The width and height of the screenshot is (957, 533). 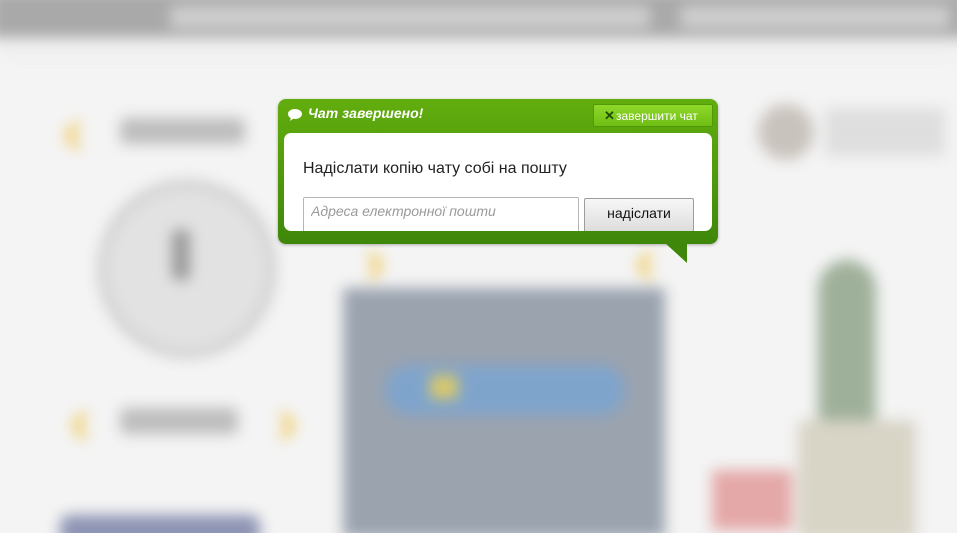 What do you see at coordinates (815, 17) in the screenshot?
I see `background-toolbar-right` at bounding box center [815, 17].